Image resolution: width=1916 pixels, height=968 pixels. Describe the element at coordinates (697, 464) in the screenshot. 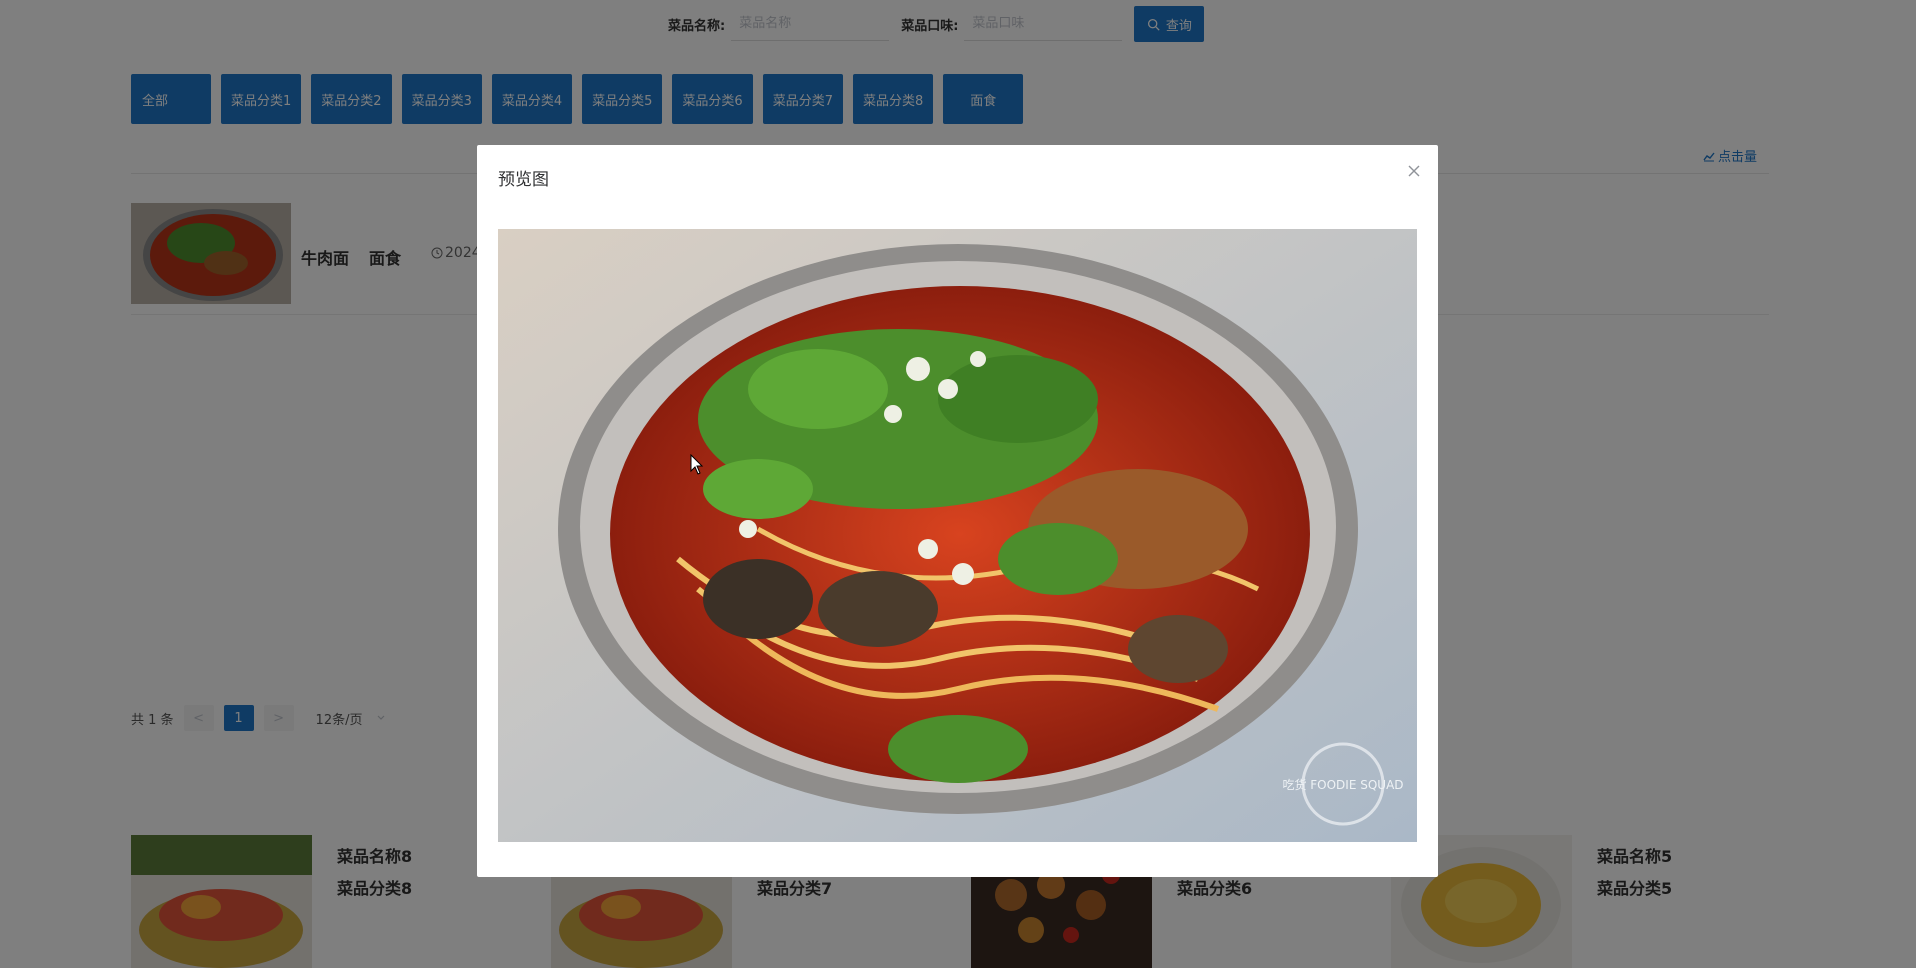

I see `mouse-cursor-icon` at that location.